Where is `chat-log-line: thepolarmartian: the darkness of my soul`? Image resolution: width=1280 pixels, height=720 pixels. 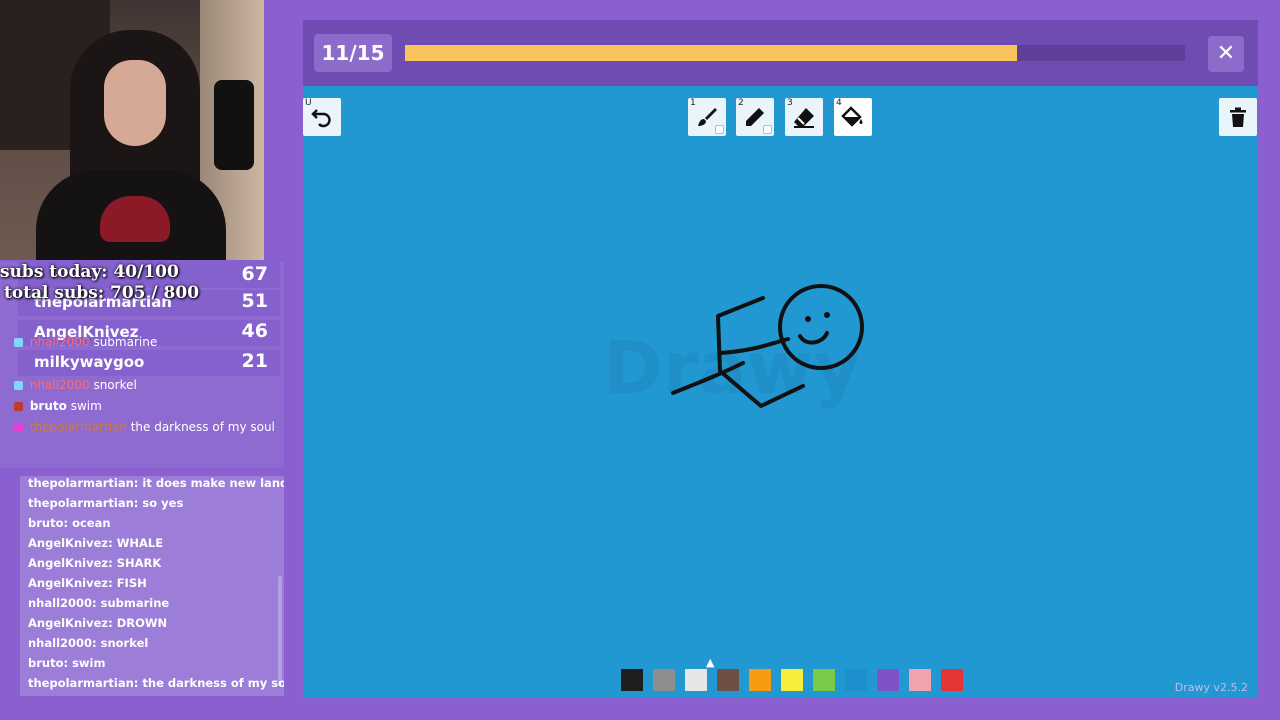 chat-log-line: thepolarmartian: the darkness of my soul is located at coordinates (156, 683).